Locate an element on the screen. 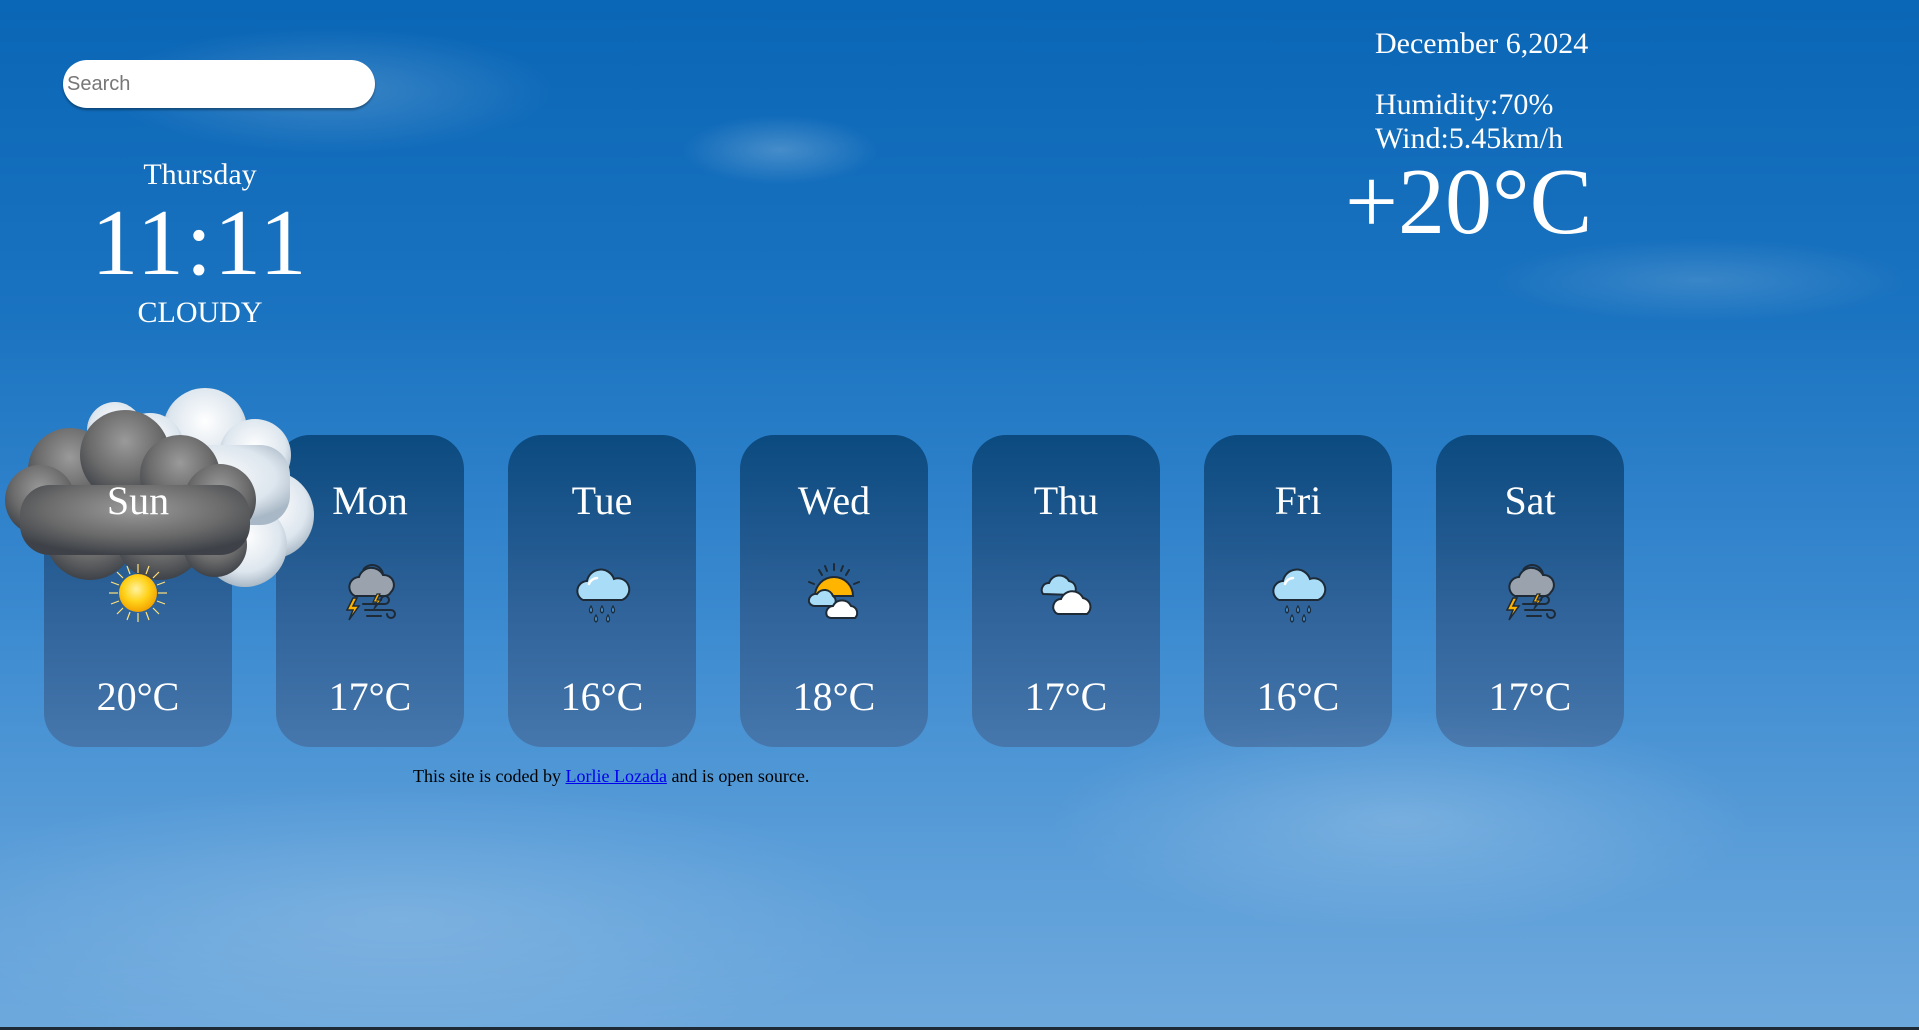 Image resolution: width=1919 pixels, height=1030 pixels. forecast-day: Fri is located at coordinates (1298, 500).